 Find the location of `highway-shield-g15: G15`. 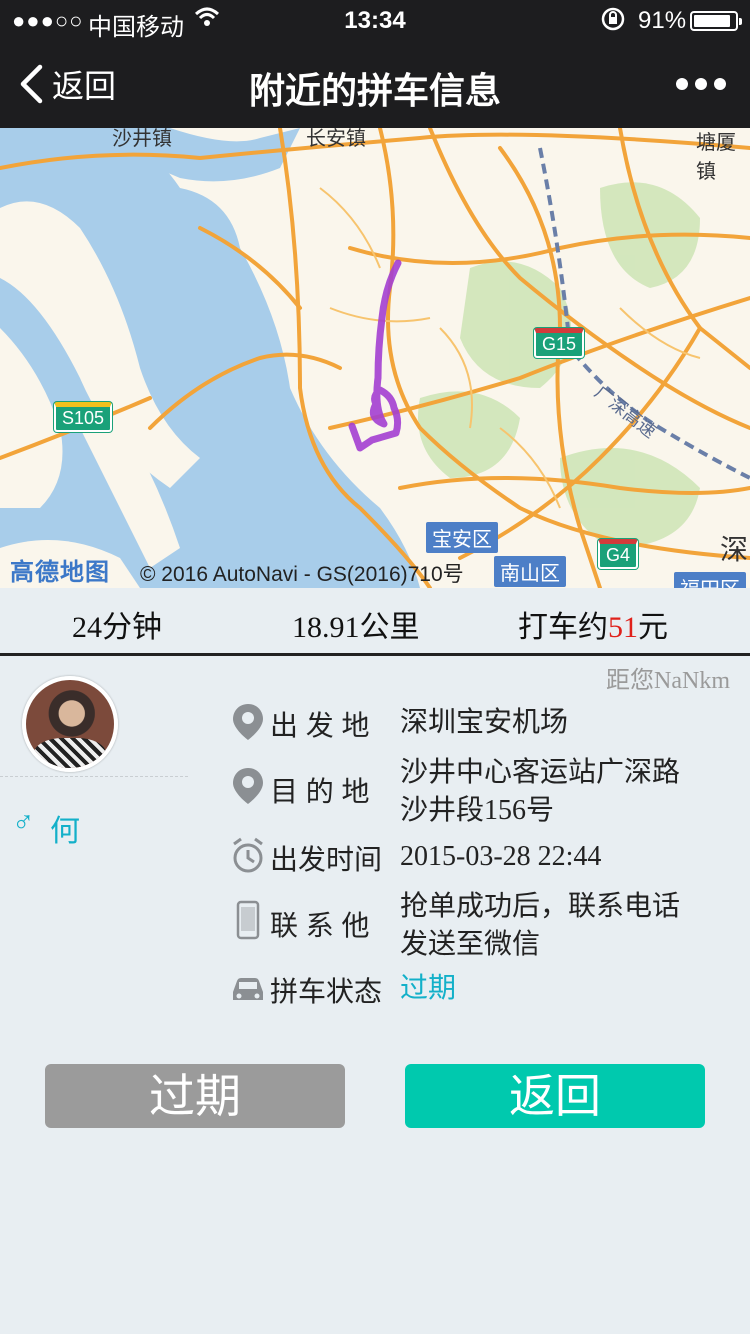

highway-shield-g15: G15 is located at coordinates (559, 343).